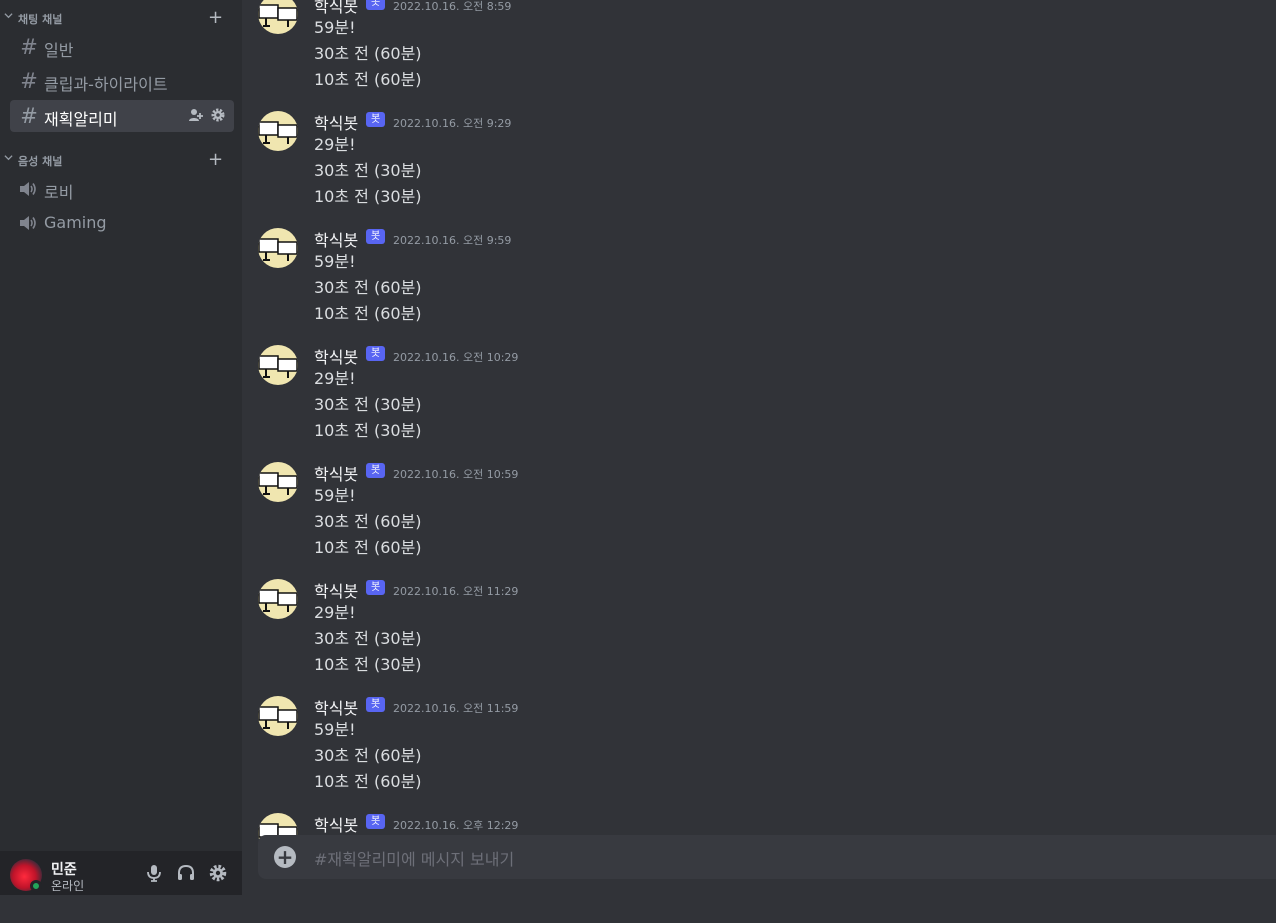 The image size is (1276, 923). Describe the element at coordinates (196, 117) in the screenshot. I see `invite-member-icon` at that location.